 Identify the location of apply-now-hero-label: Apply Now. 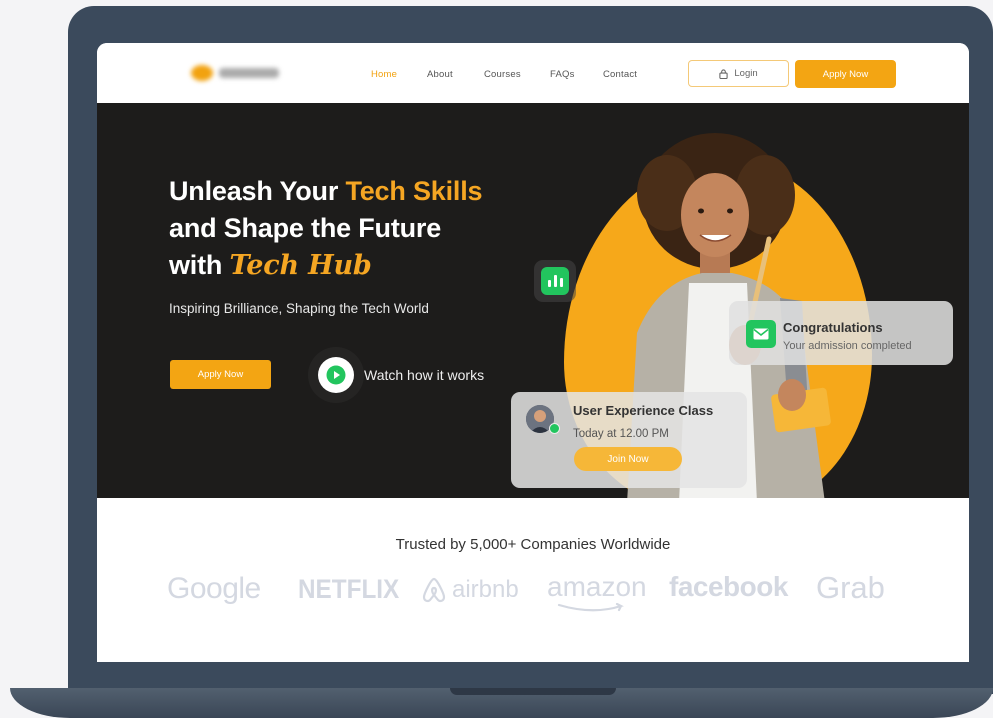
(220, 374).